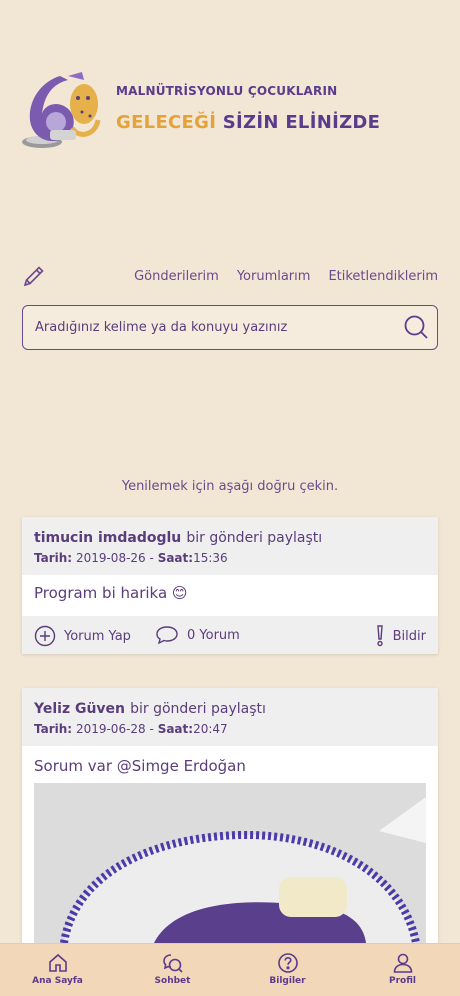  What do you see at coordinates (409, 636) in the screenshot?
I see `report-label: Bildir` at bounding box center [409, 636].